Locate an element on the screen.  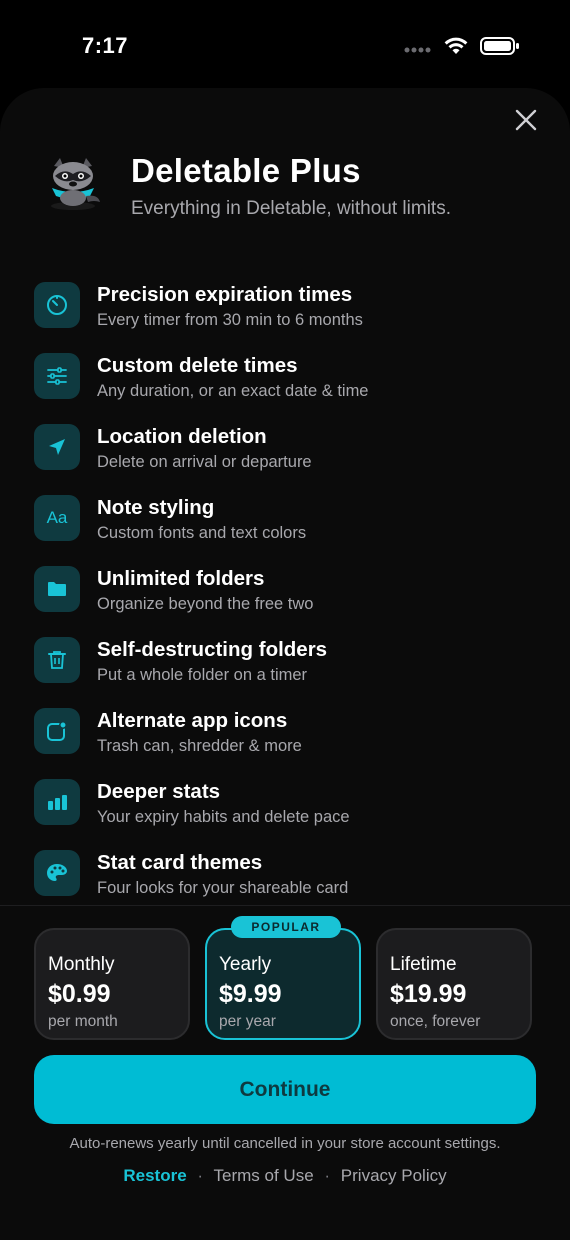
plan-yearly: POPULAR Yearly $9.99 per year is located at coordinates (283, 978).